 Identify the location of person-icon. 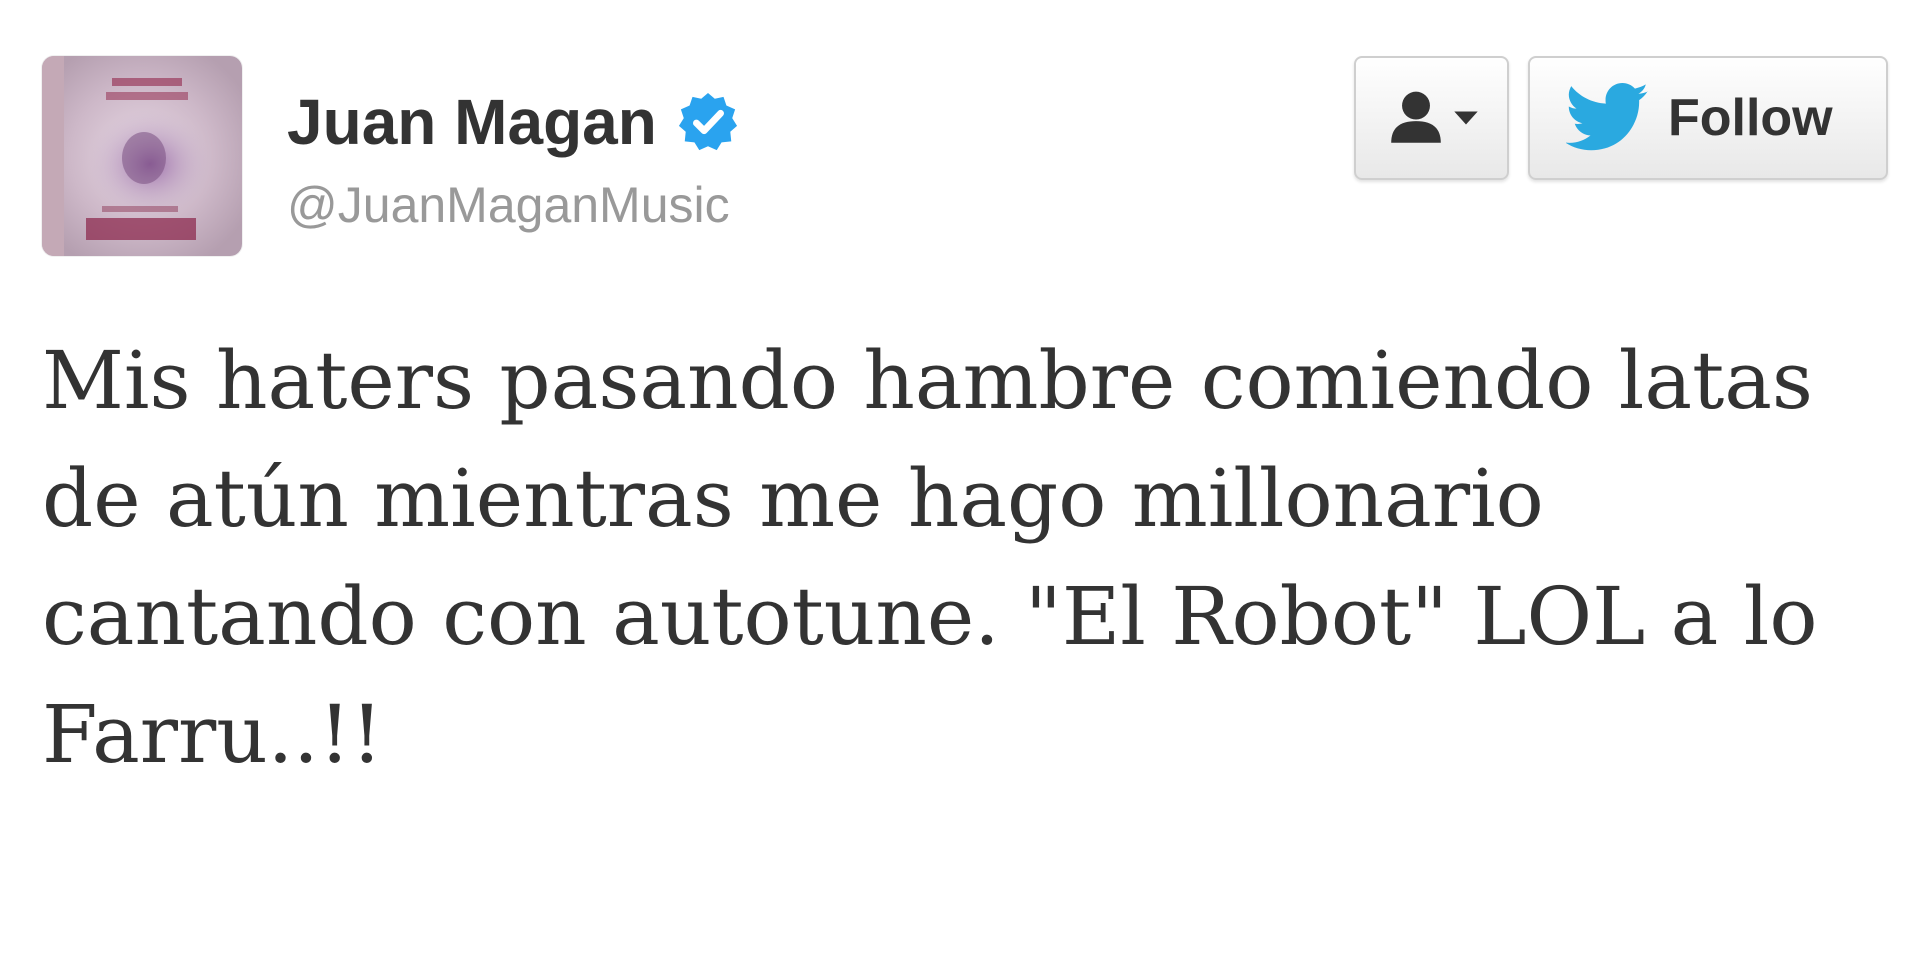
(1415, 117).